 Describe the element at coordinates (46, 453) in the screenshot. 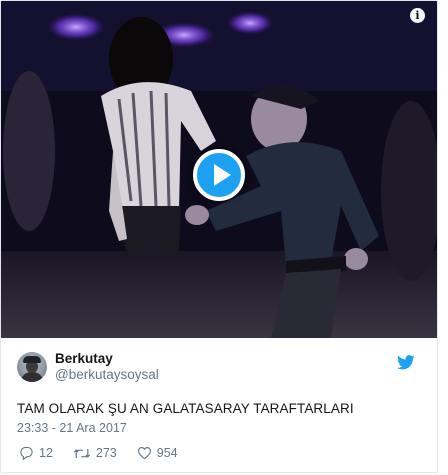

I see `reply-count: 12` at that location.